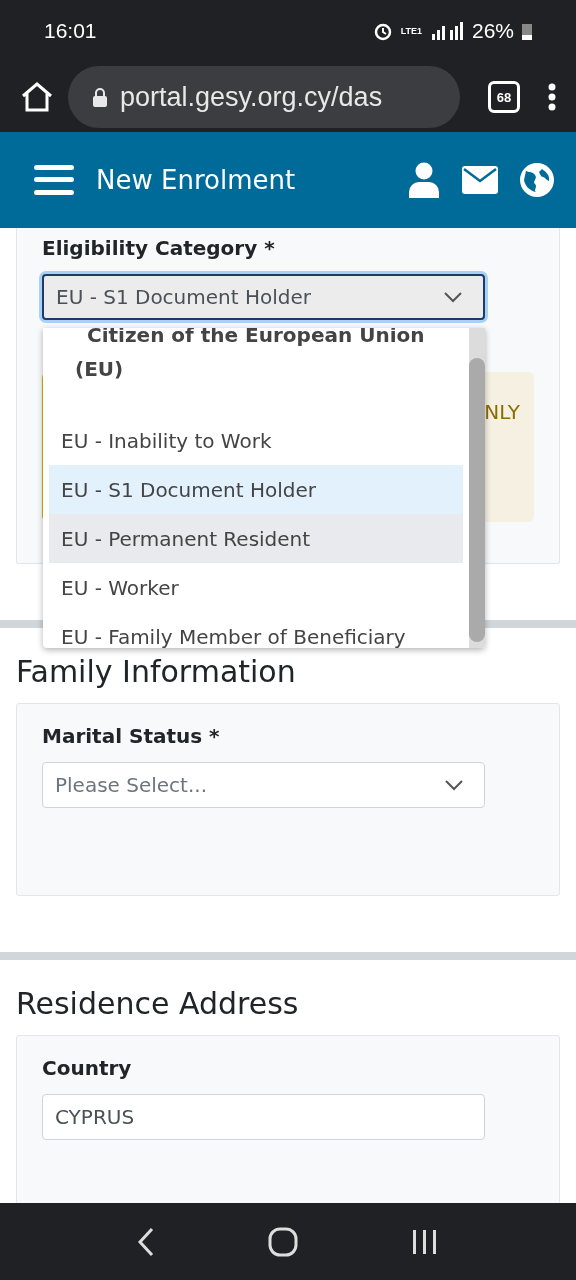 The image size is (576, 1280). Describe the element at coordinates (264, 97) in the screenshot. I see `address-bar: portal.gesy.org.cy/das` at that location.